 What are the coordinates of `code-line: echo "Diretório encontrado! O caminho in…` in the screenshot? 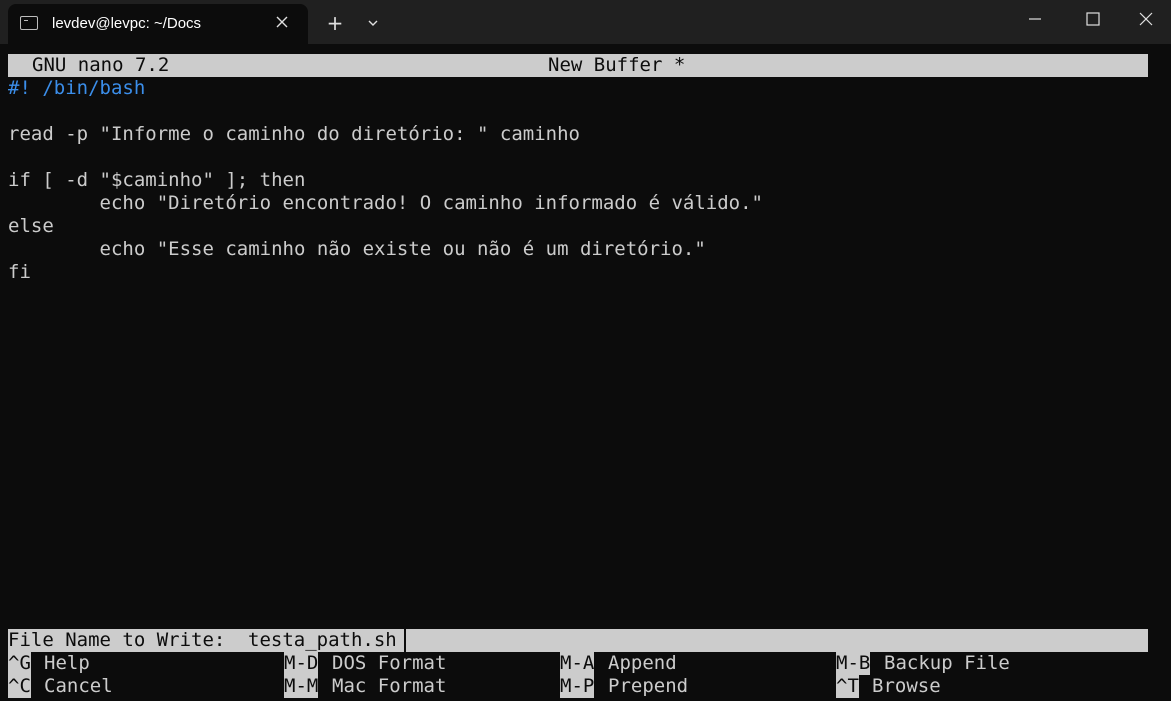 It's located at (385, 203).